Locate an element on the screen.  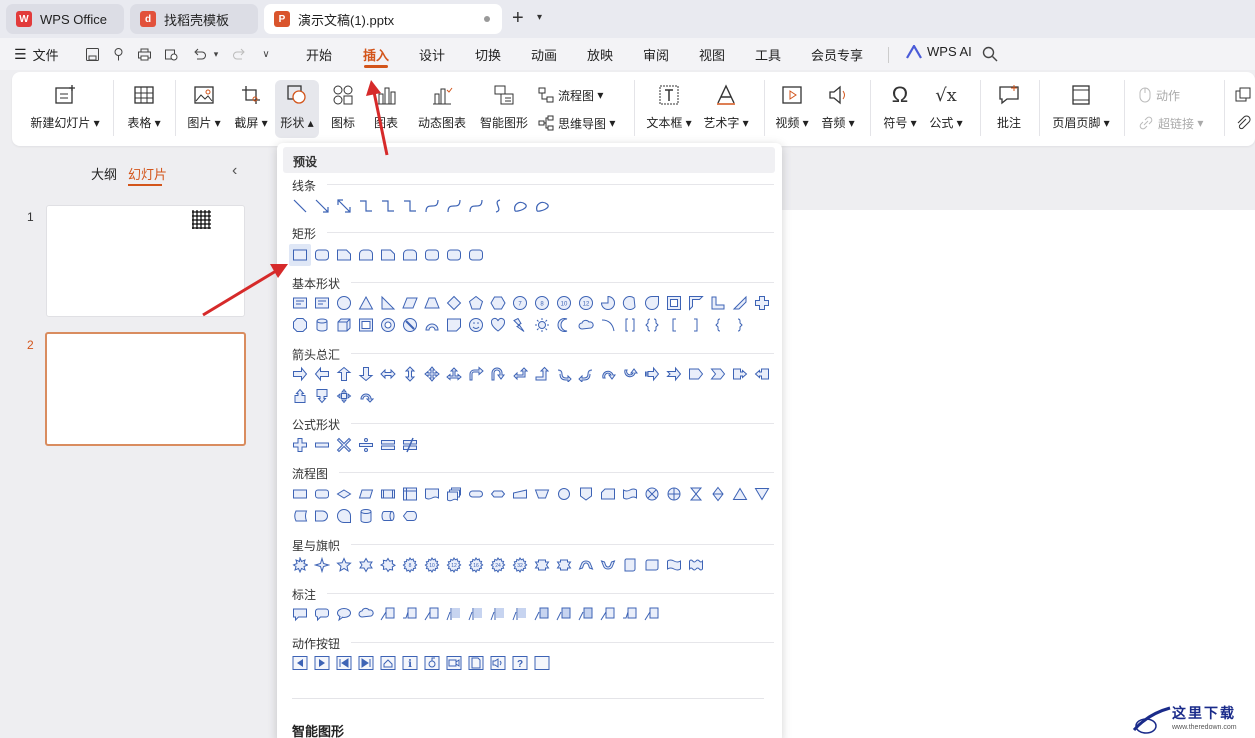
picture-button: 图片 ▾ is located at coordinates (204, 109).